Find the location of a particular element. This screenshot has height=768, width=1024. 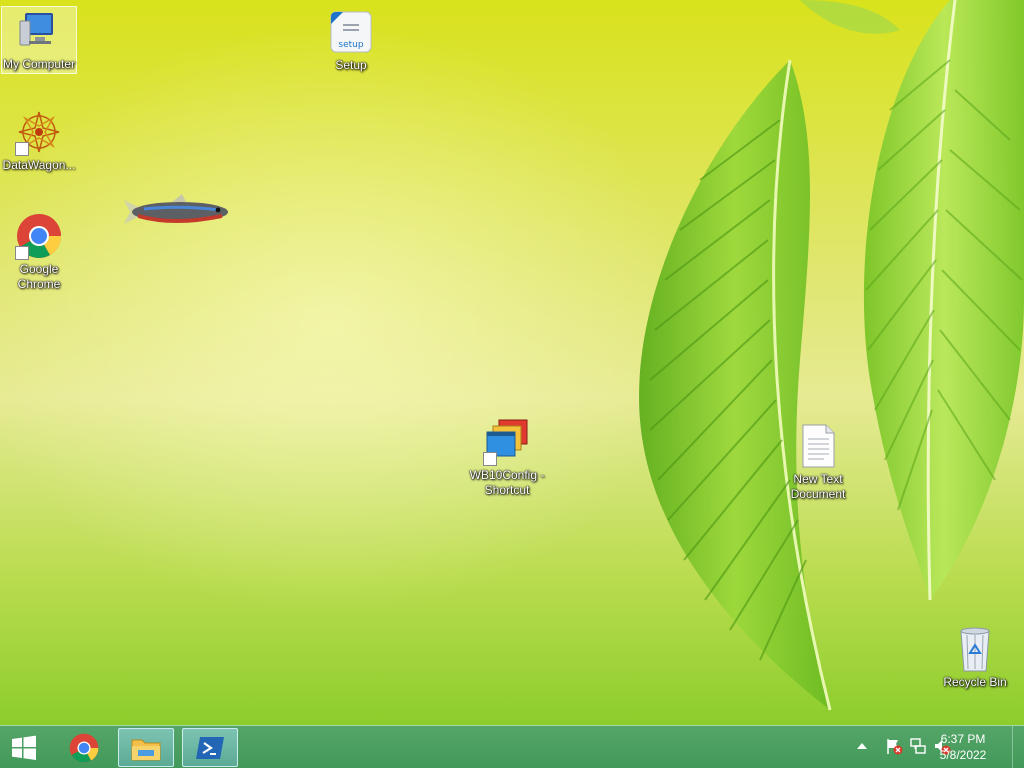

computer-icon is located at coordinates (39, 31).